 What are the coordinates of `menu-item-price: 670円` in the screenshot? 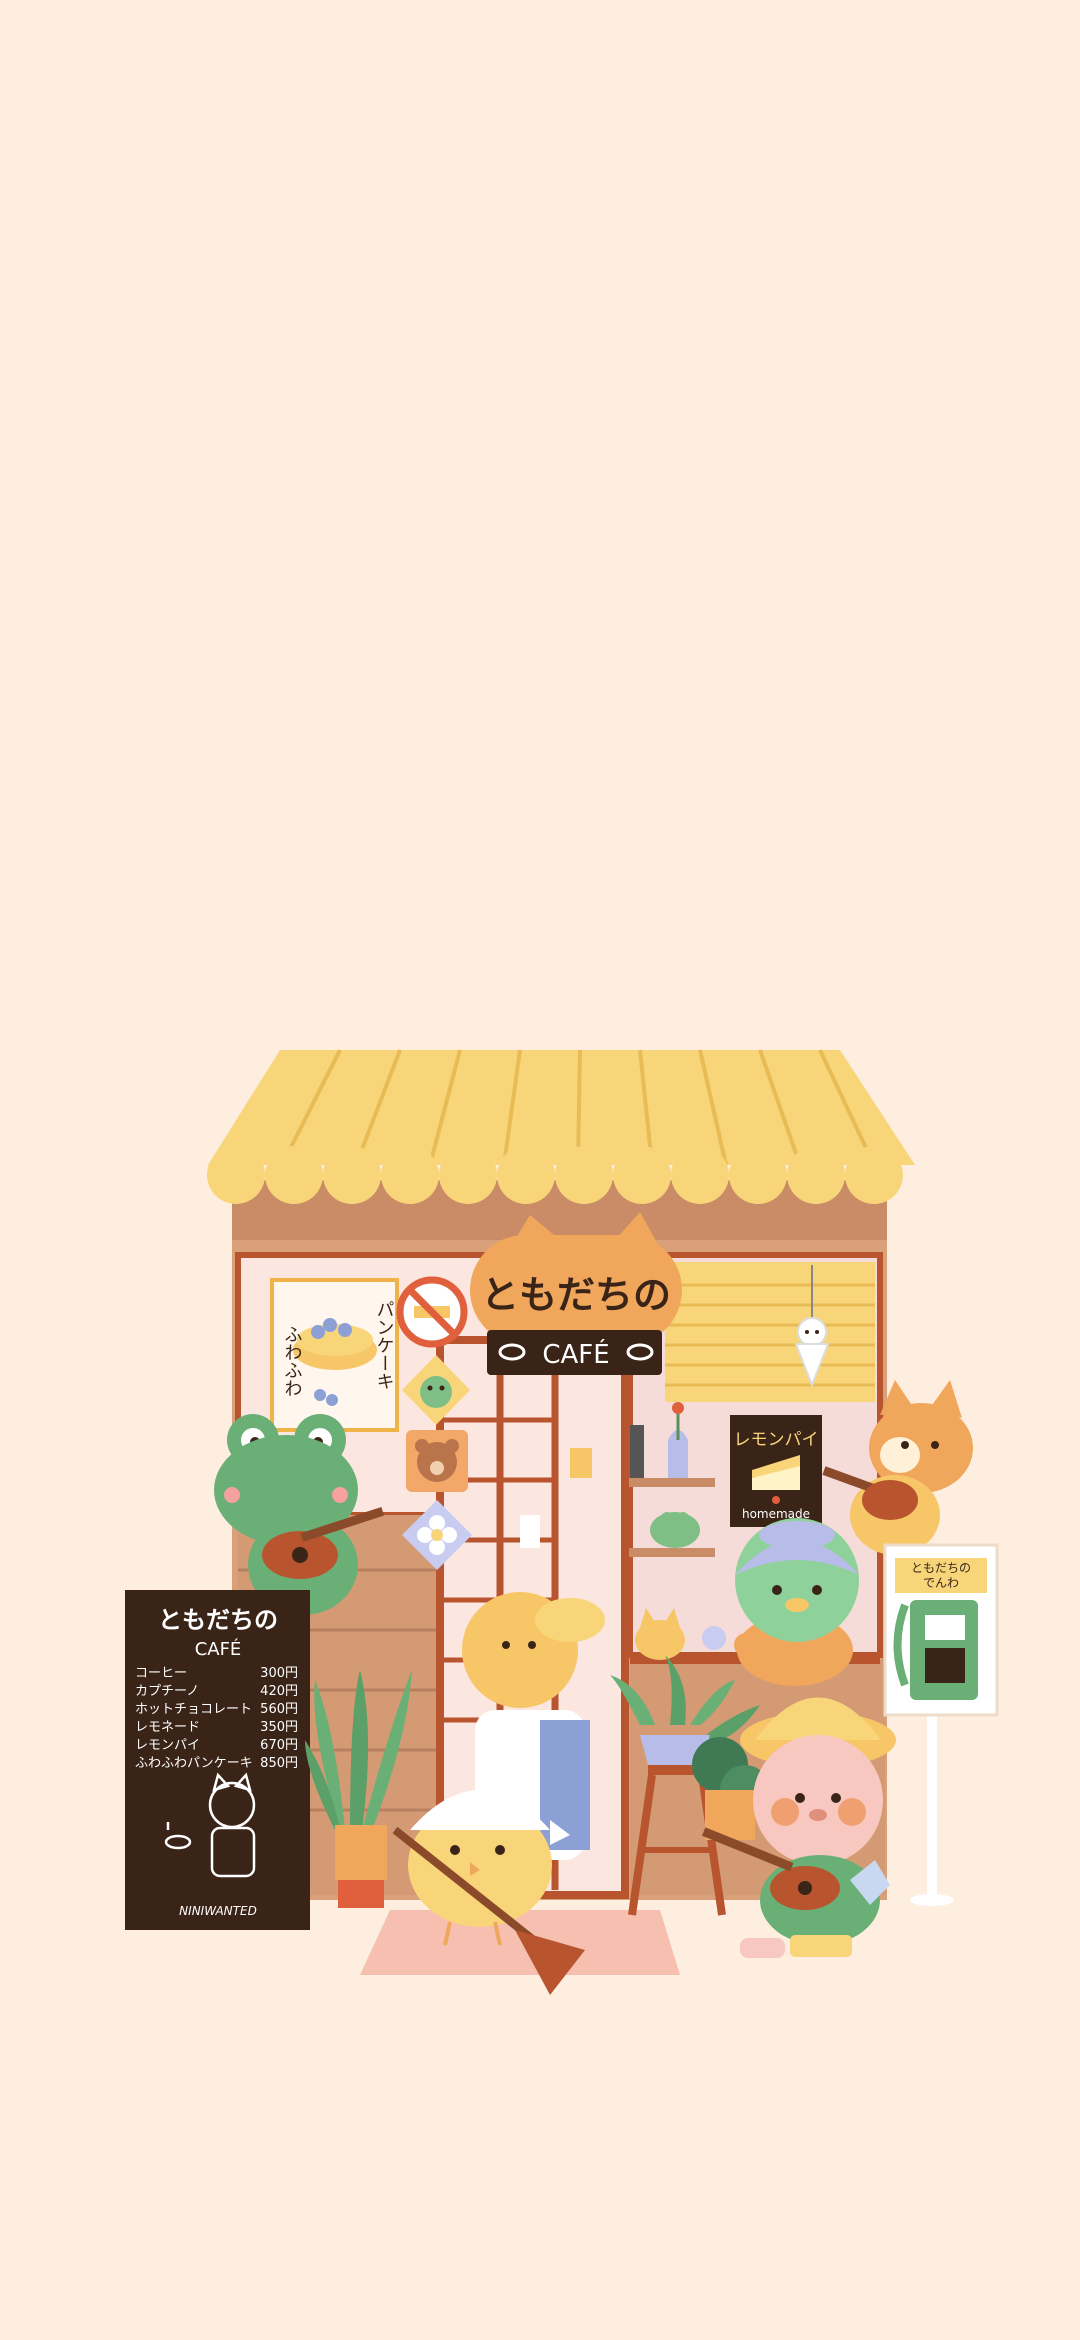 It's located at (279, 1745).